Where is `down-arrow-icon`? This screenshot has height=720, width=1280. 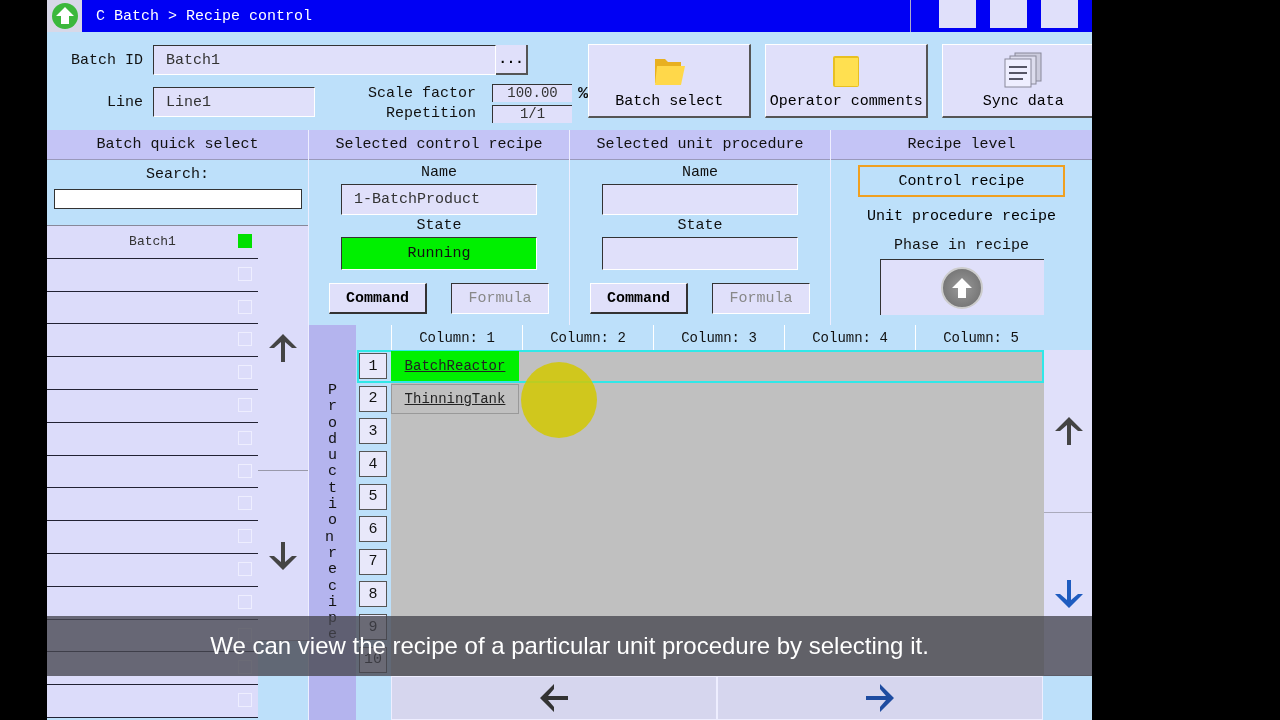 down-arrow-icon is located at coordinates (283, 555).